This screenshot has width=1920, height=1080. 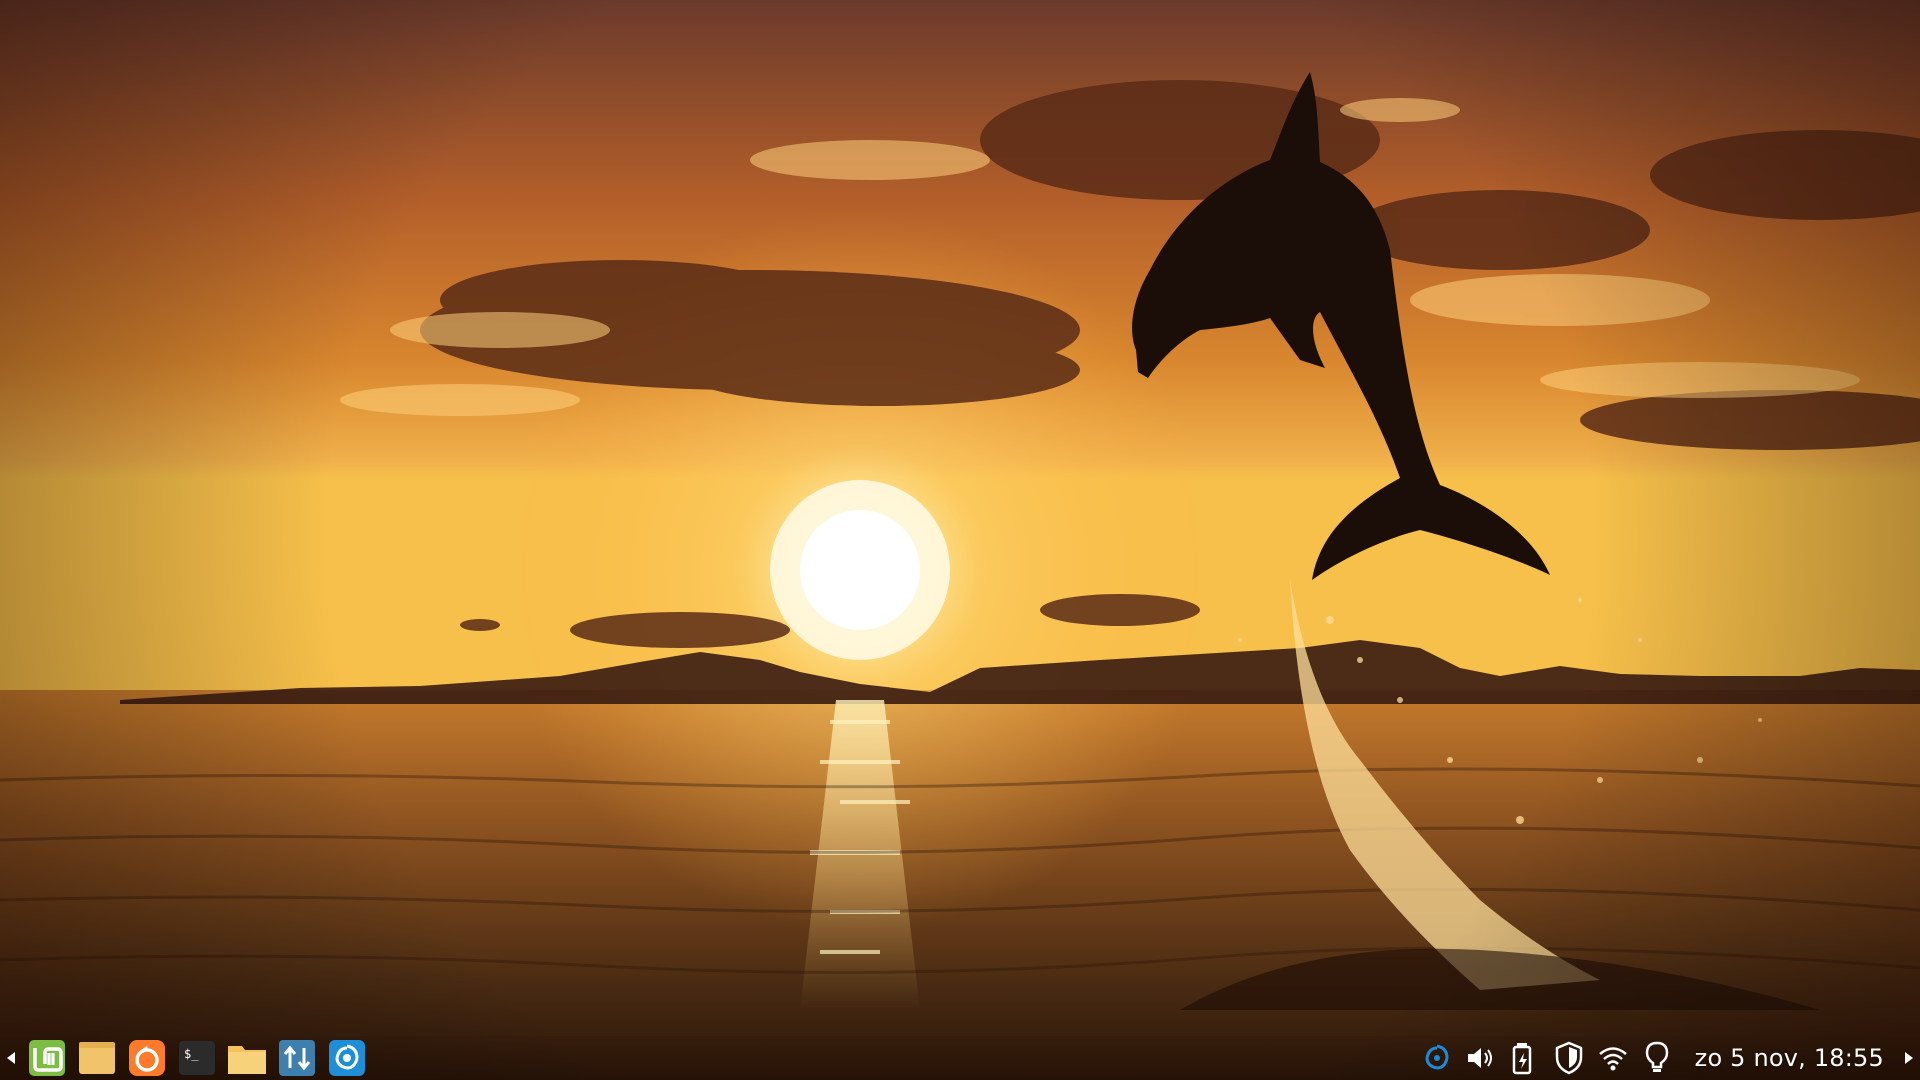 I want to click on battery-icon, so click(x=1525, y=1058).